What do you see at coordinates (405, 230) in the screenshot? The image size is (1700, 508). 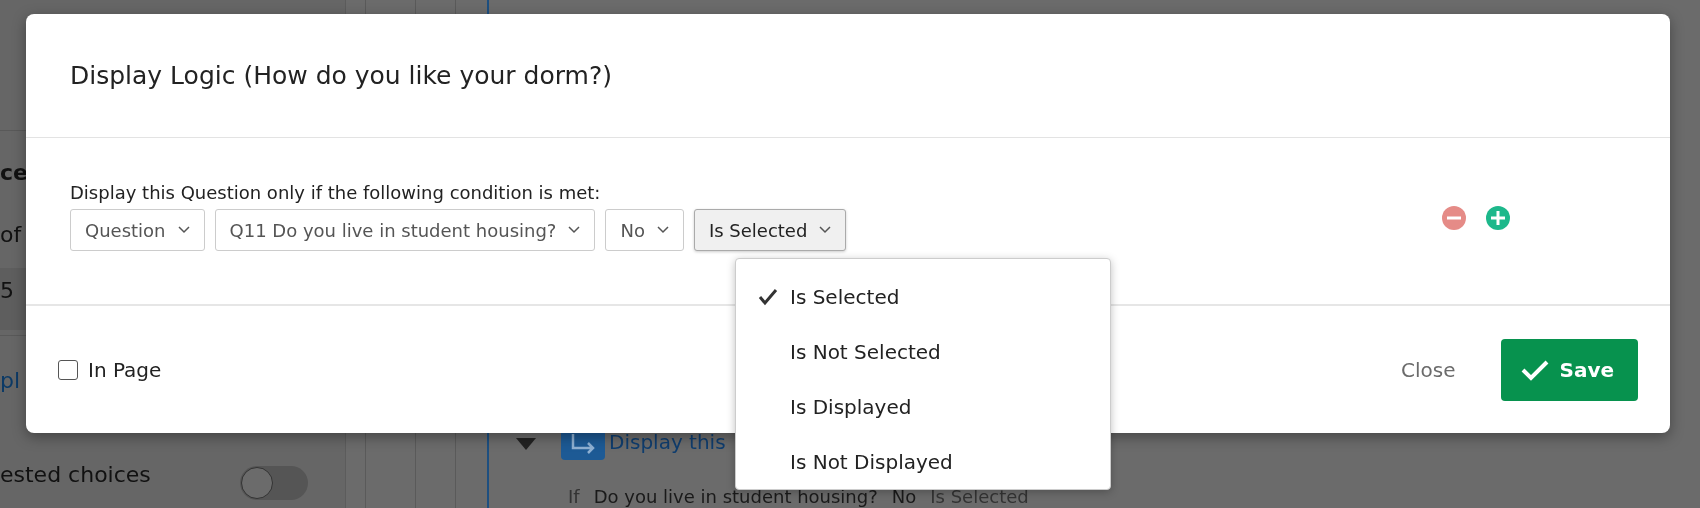 I see `condition-dropdown: Q11 Do you live in student housing?` at bounding box center [405, 230].